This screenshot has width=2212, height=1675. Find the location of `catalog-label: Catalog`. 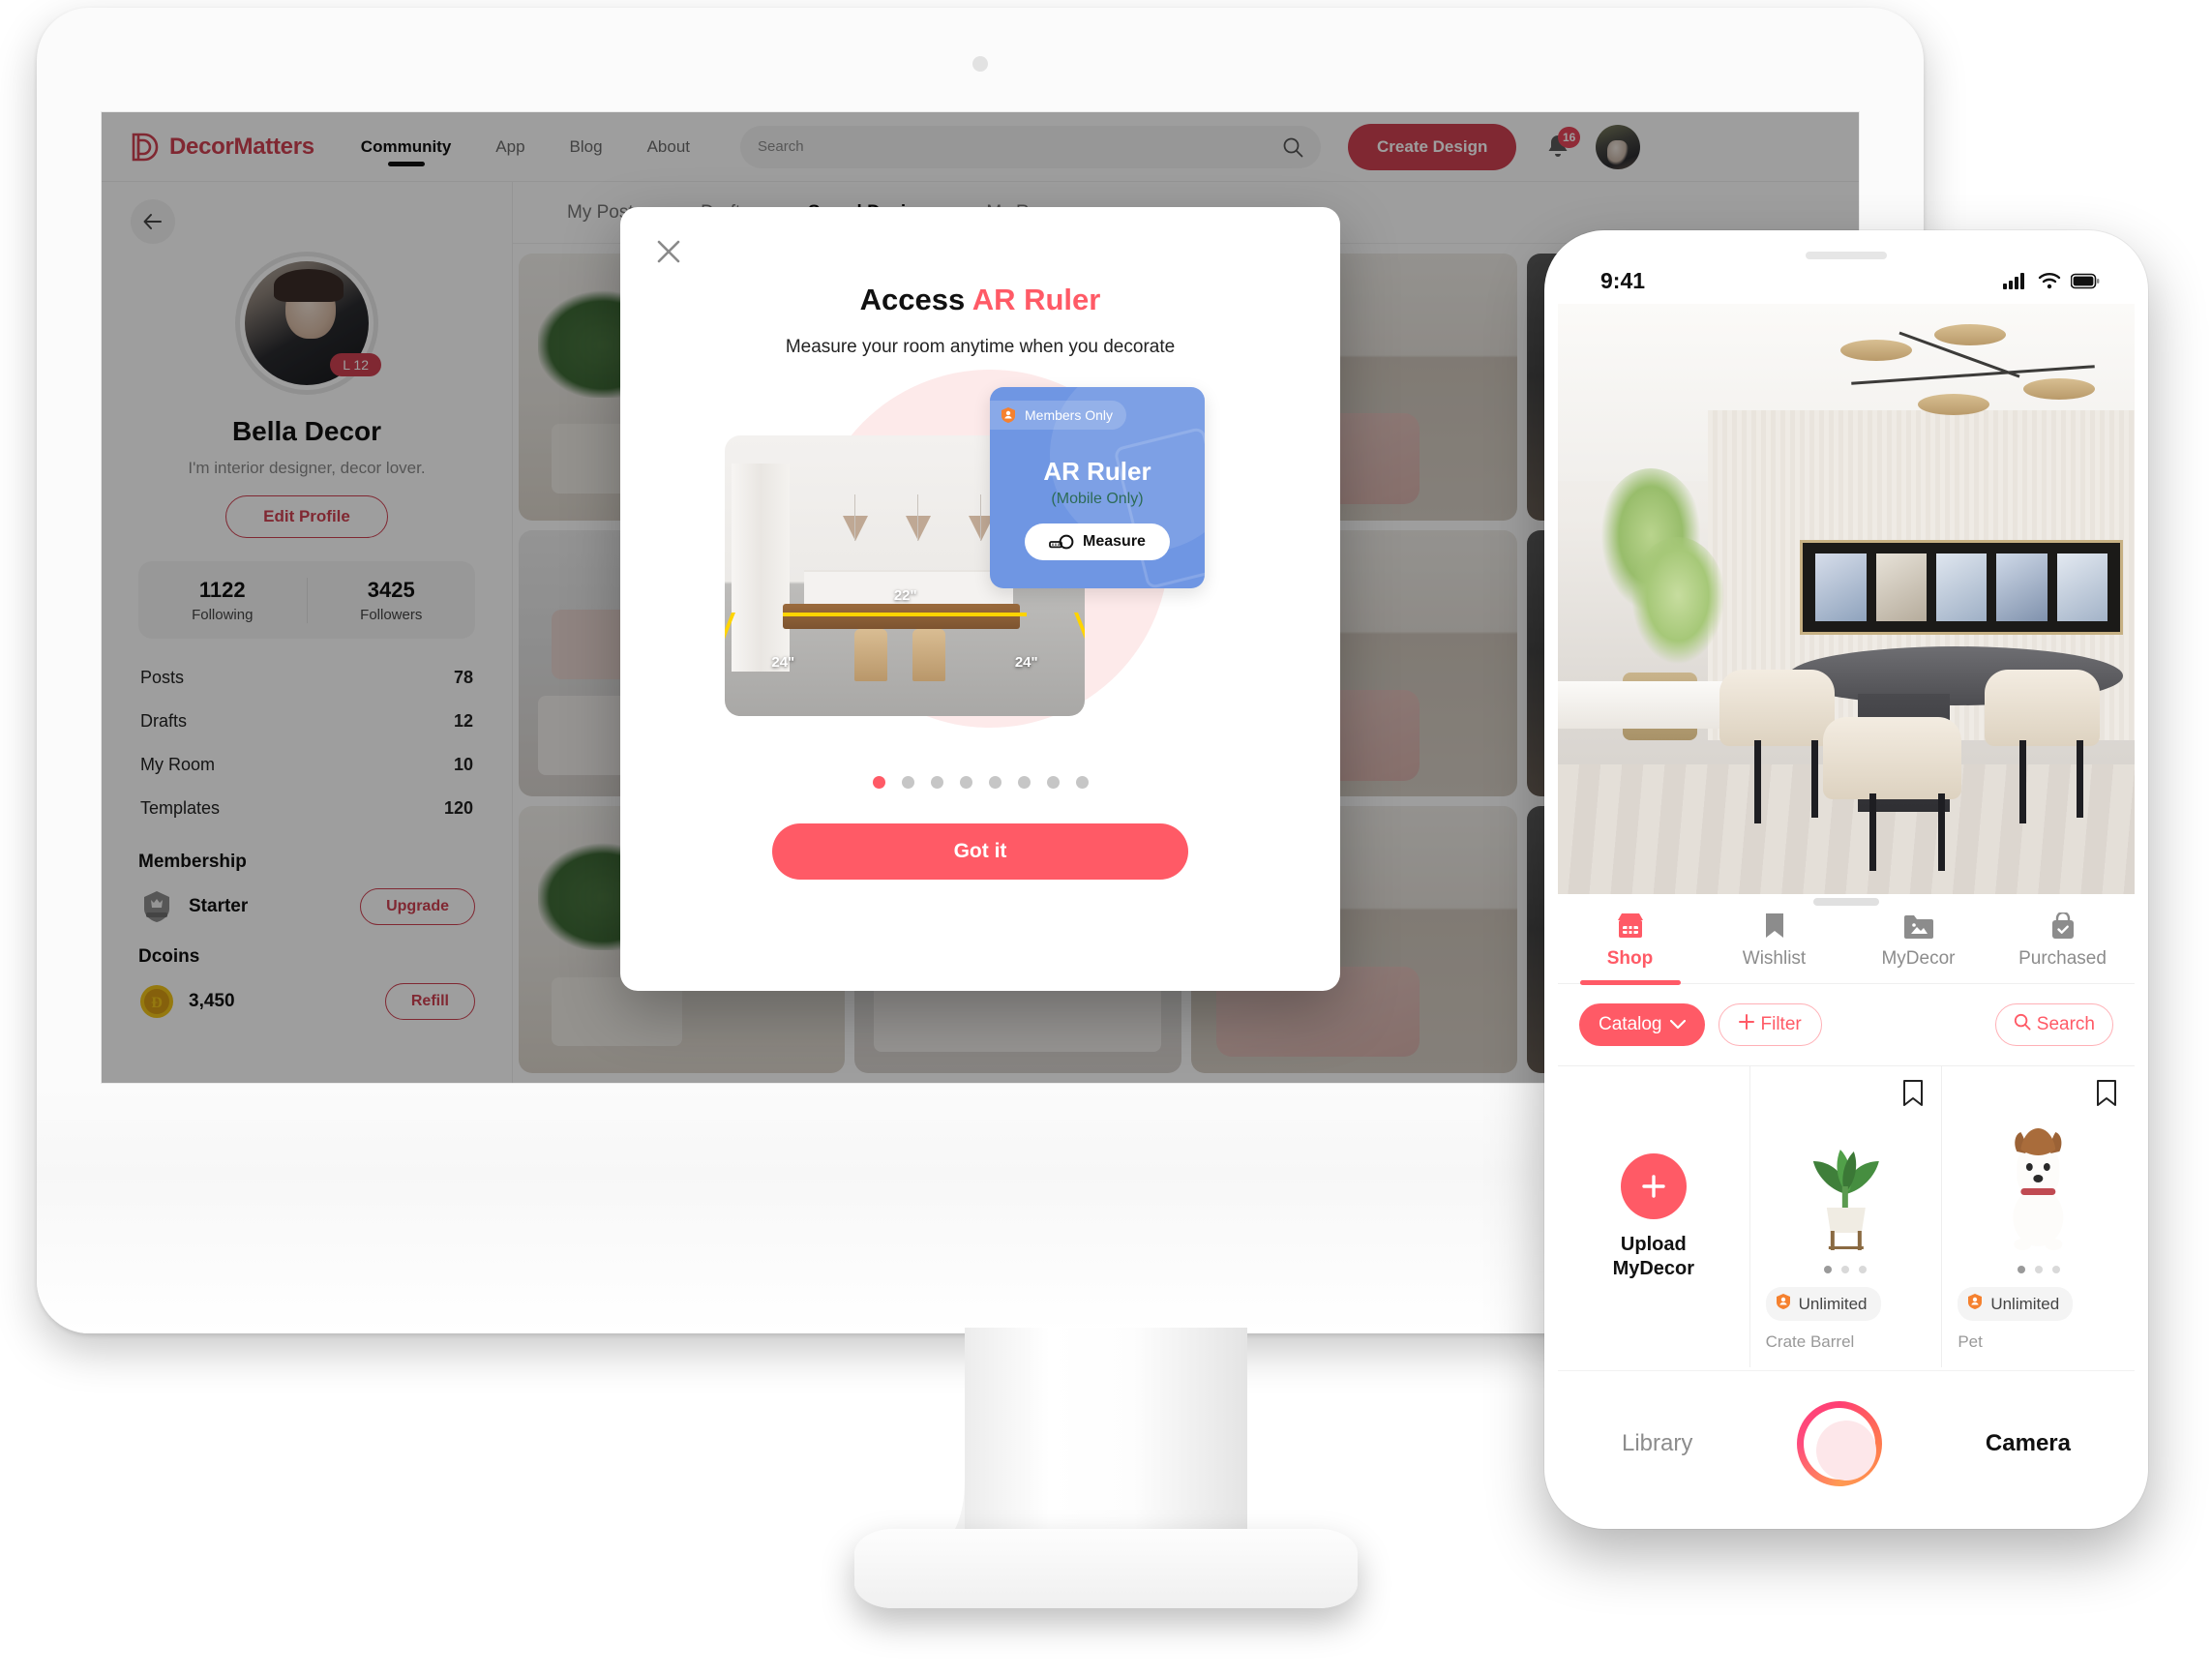

catalog-label: Catalog is located at coordinates (1630, 1024).